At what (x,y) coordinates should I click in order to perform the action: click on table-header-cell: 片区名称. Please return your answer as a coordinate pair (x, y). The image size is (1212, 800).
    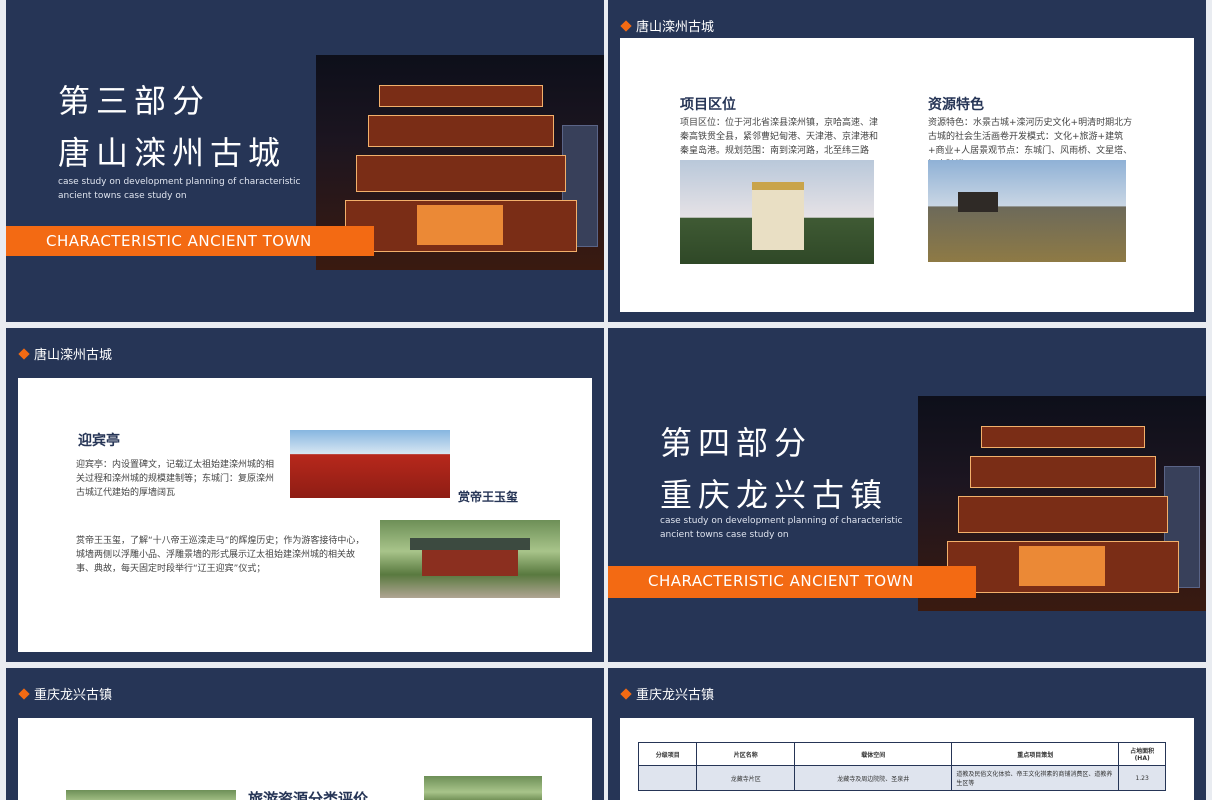
    Looking at the image, I should click on (746, 754).